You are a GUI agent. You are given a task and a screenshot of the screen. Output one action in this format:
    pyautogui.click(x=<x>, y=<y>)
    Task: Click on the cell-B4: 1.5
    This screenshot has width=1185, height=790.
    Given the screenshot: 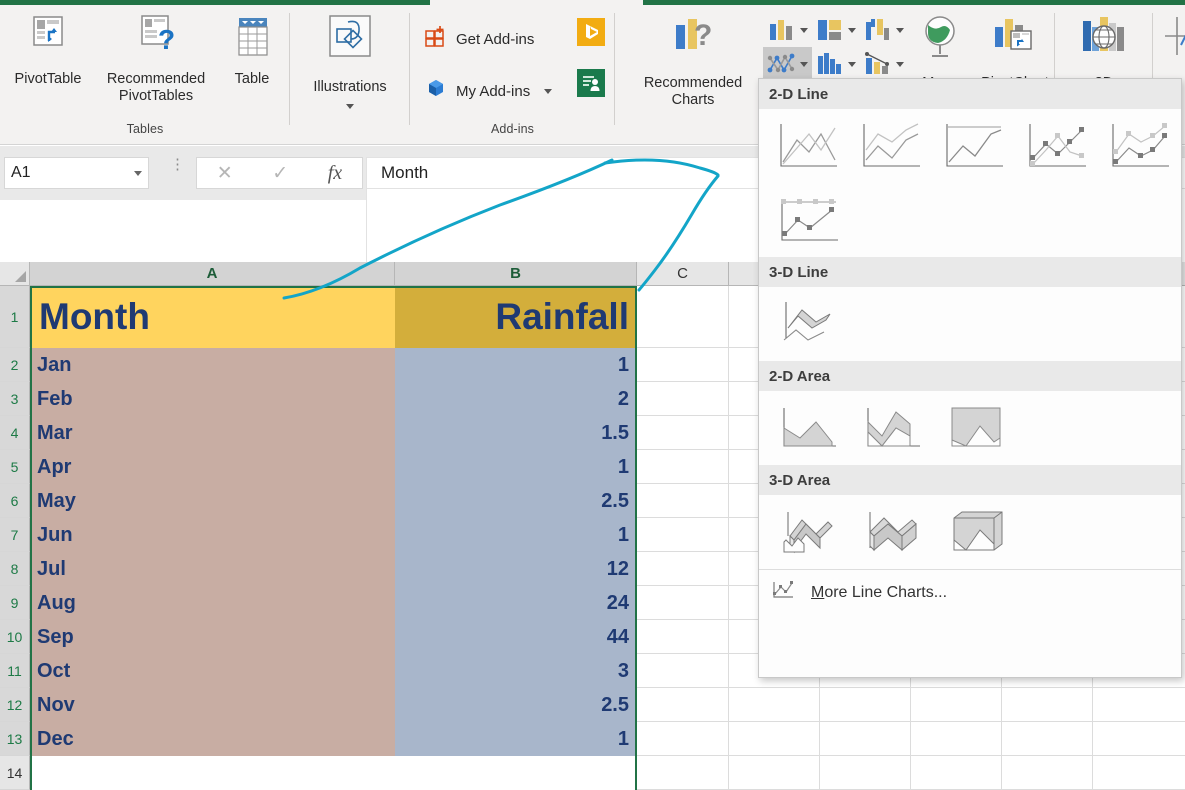 What is the action you would take?
    pyautogui.click(x=516, y=433)
    